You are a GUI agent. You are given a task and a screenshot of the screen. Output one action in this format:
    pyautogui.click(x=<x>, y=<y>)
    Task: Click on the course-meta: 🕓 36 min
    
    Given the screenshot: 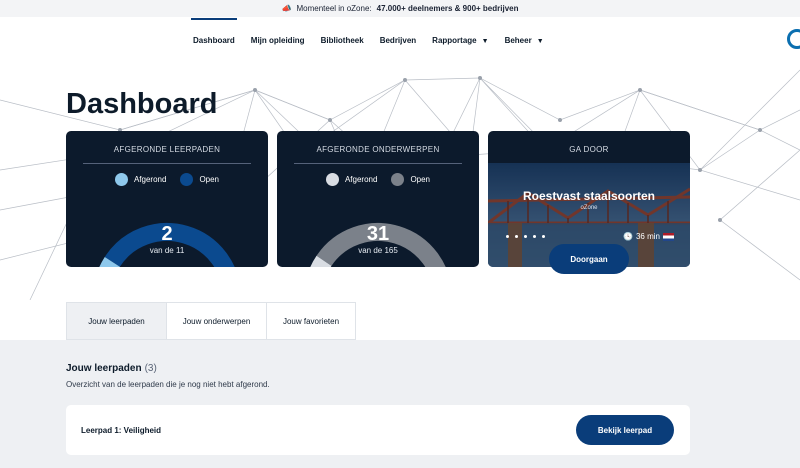 What is the action you would take?
    pyautogui.click(x=648, y=236)
    